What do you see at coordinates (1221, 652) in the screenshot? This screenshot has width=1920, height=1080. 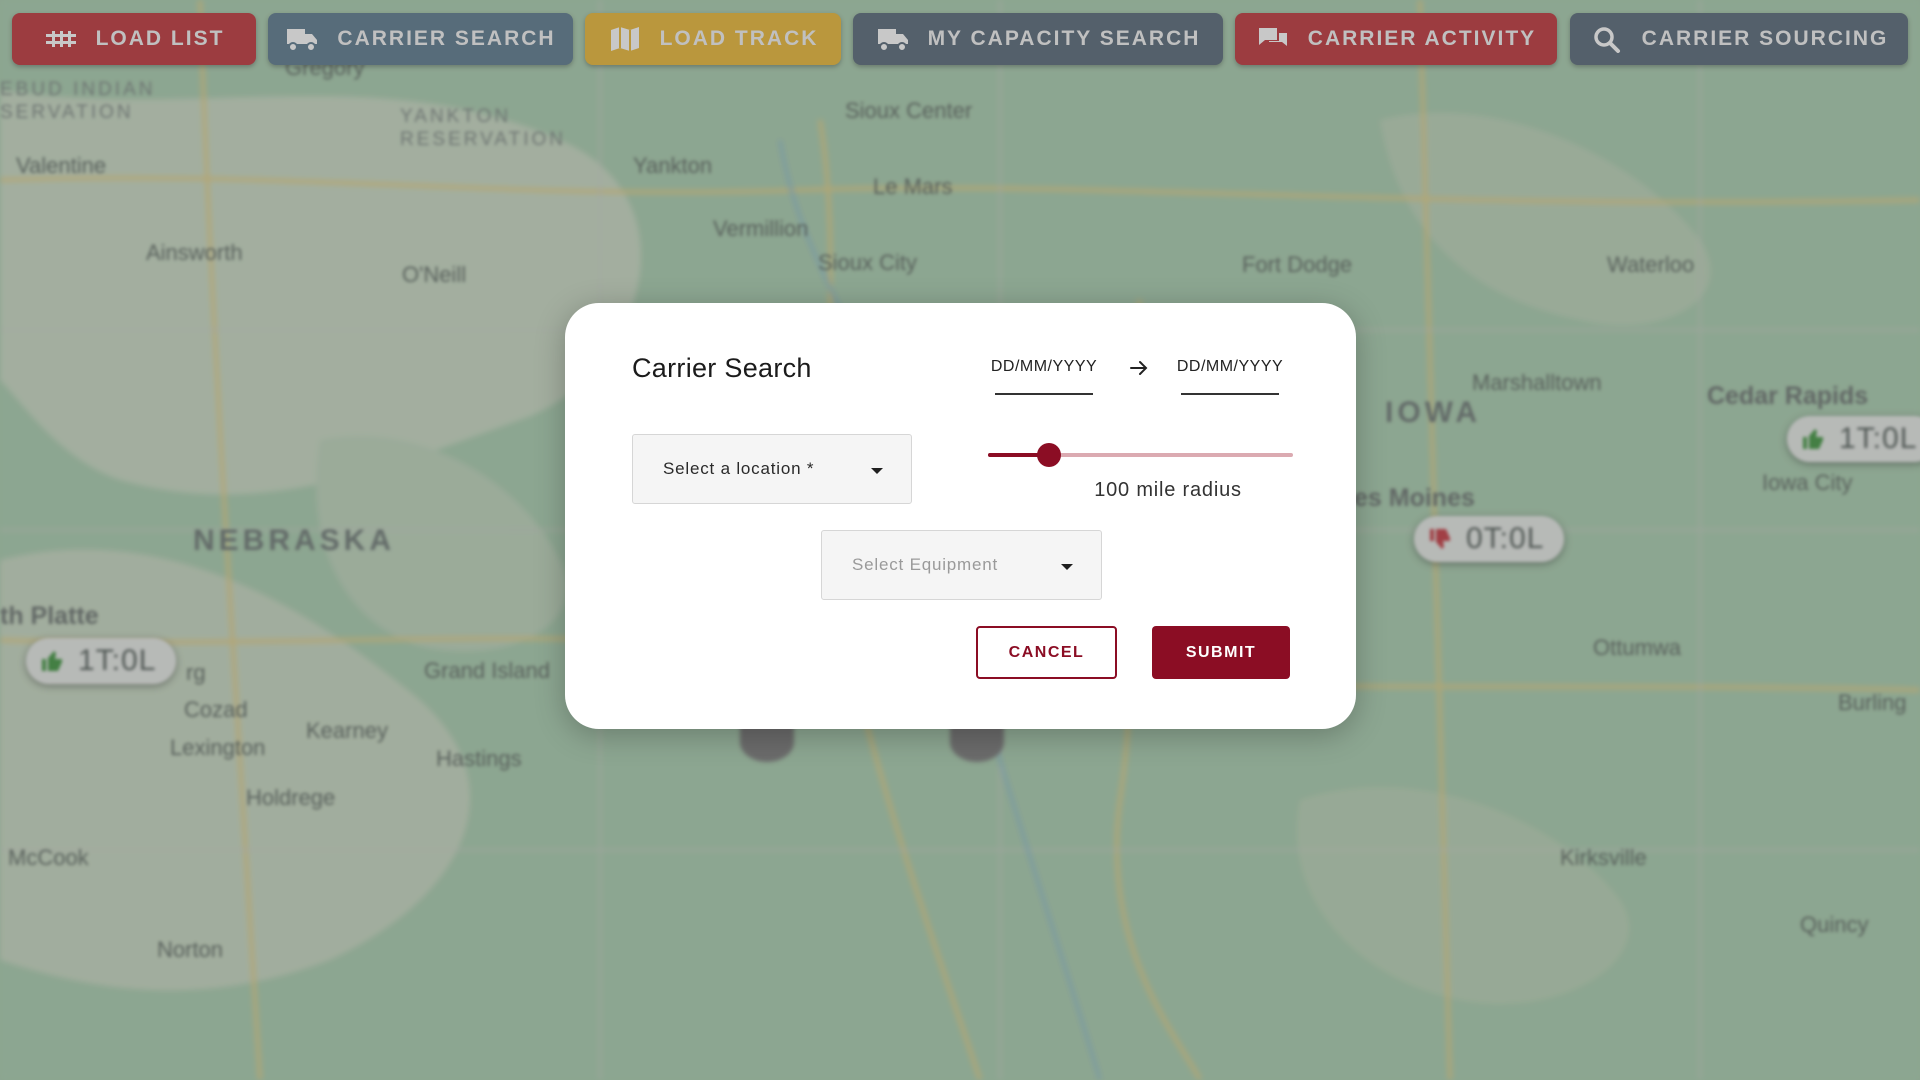 I see `submit-button: SUBMIT` at bounding box center [1221, 652].